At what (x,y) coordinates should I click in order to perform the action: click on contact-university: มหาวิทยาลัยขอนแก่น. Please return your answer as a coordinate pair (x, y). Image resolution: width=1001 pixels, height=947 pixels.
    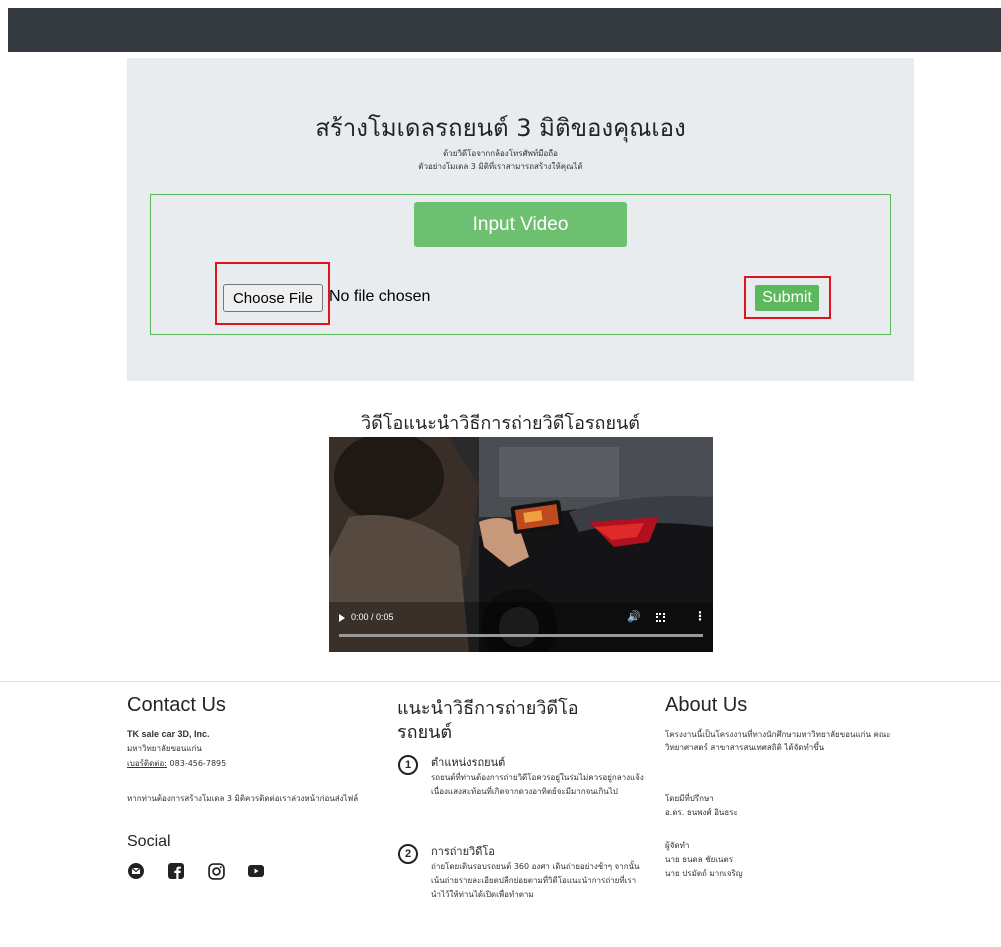
    Looking at the image, I should click on (164, 748).